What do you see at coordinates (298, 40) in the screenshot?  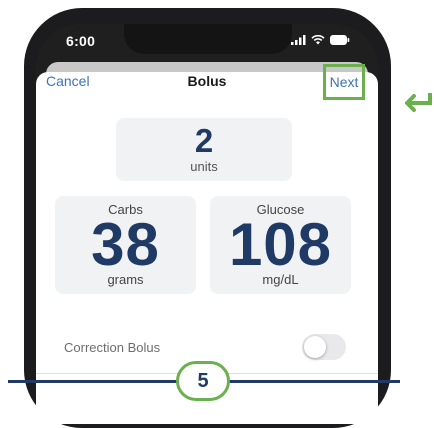 I see `cellular-signal-icon` at bounding box center [298, 40].